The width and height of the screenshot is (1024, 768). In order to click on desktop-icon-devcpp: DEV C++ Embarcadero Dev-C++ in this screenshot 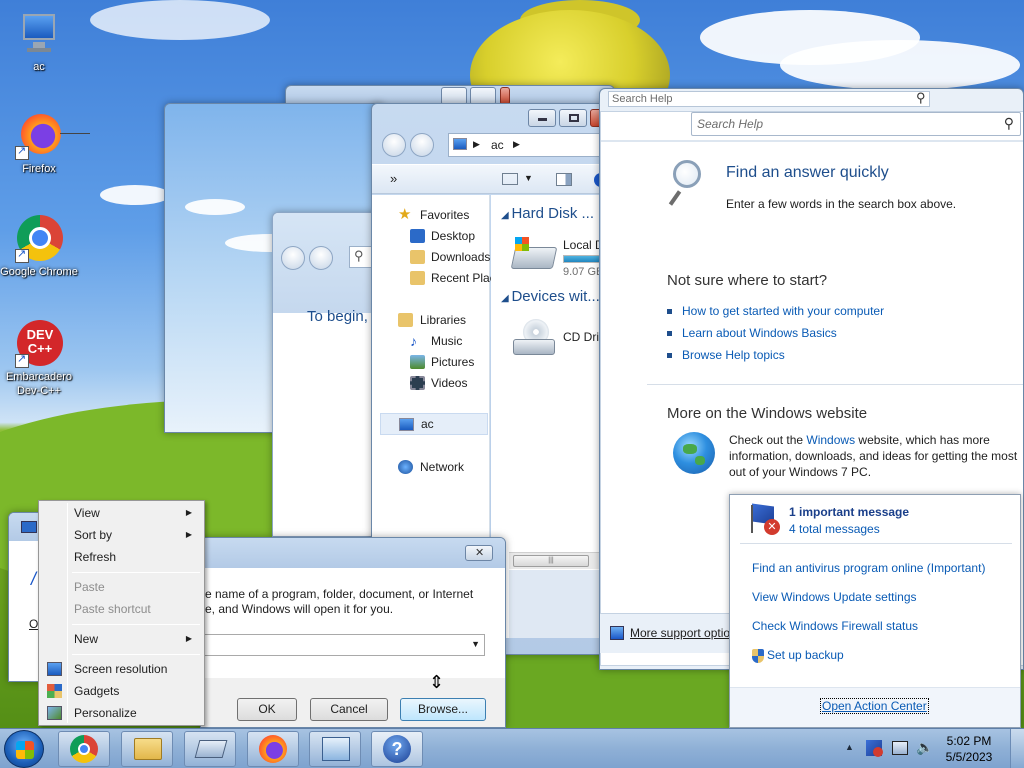, I will do `click(39, 359)`.